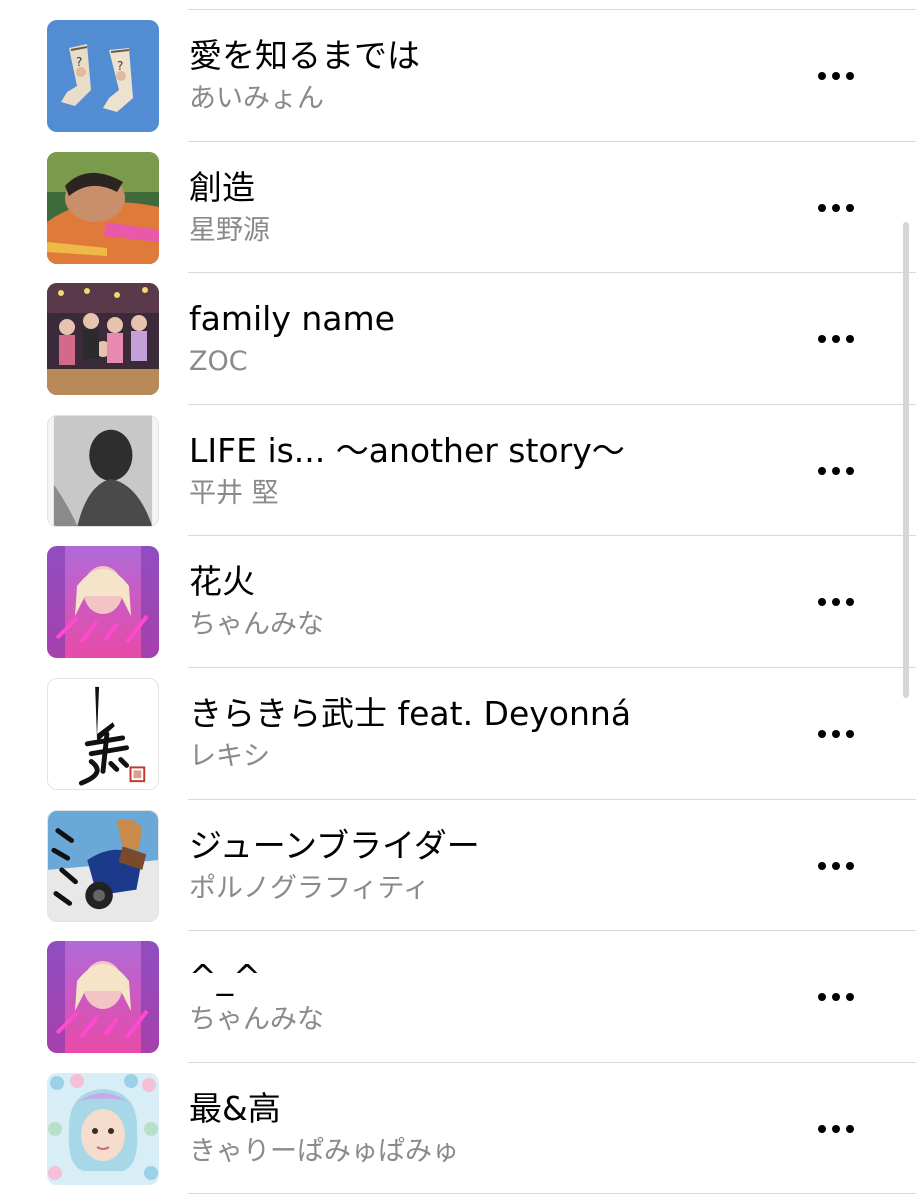 The height and width of the screenshot is (1200, 916). Describe the element at coordinates (458, 471) in the screenshot. I see `song-row: LIFE is... ～another story～ 平井 堅` at that location.